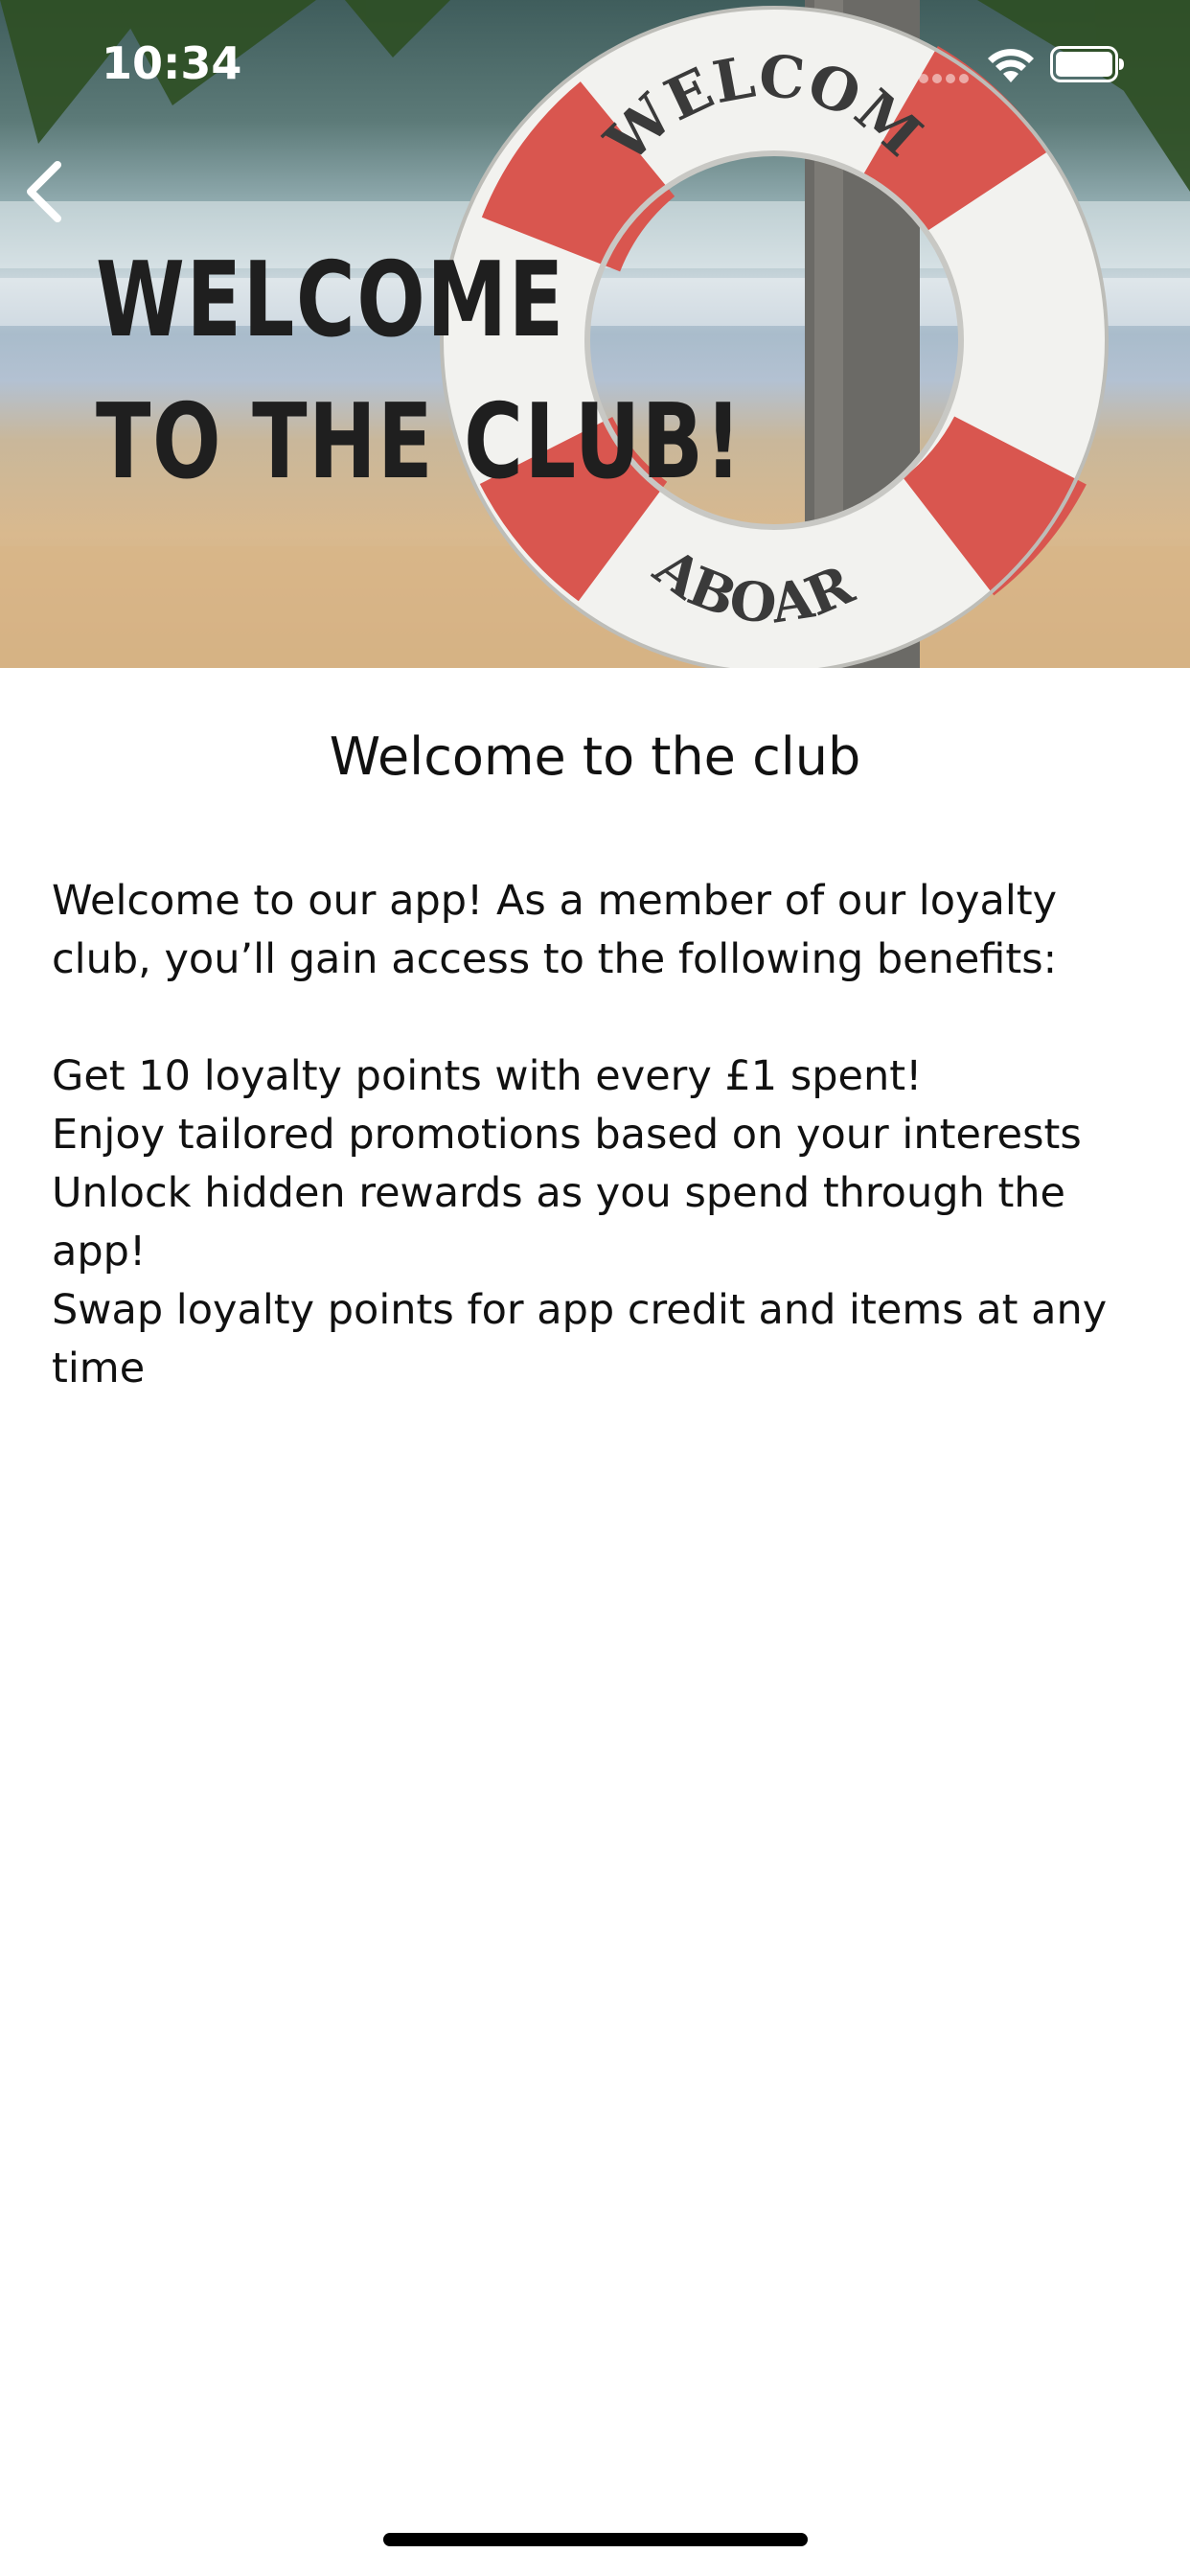 The height and width of the screenshot is (2576, 1190). Describe the element at coordinates (595, 63) in the screenshot. I see `status-bar: 10:34` at that location.